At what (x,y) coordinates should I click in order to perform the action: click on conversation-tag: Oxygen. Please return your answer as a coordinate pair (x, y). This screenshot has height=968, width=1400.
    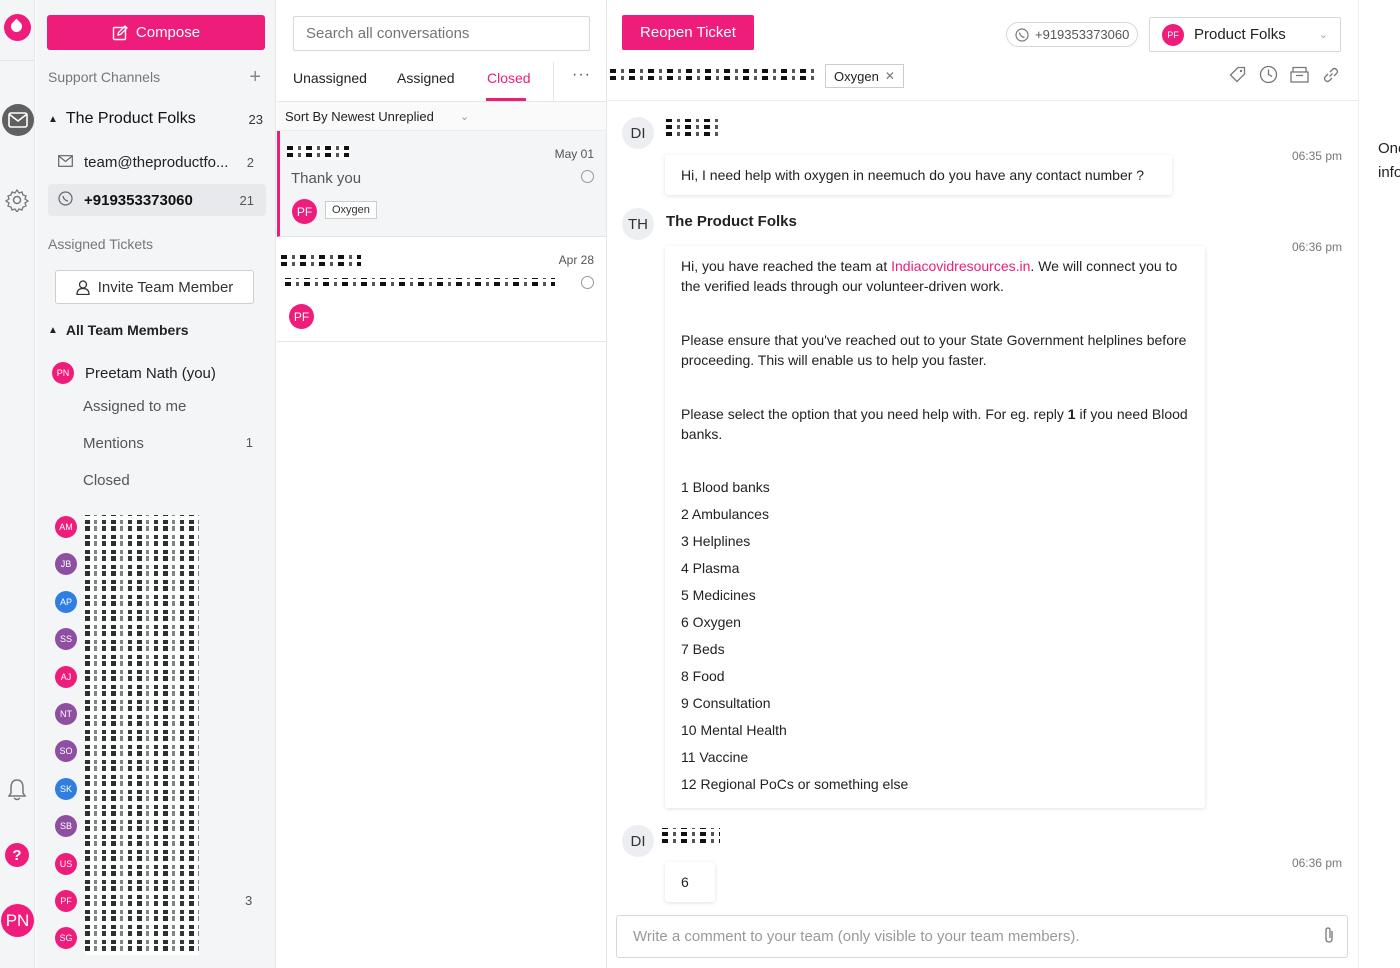
    Looking at the image, I should click on (351, 210).